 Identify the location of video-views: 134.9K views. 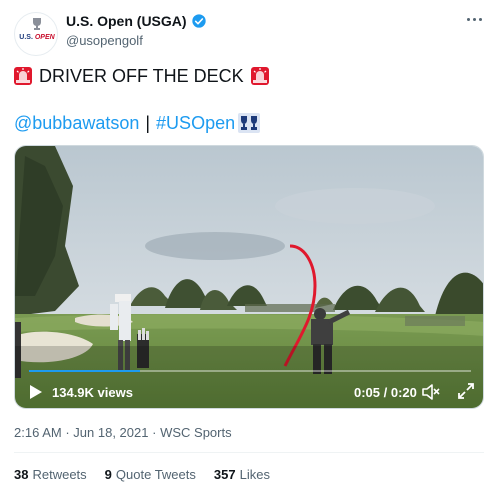
(92, 392).